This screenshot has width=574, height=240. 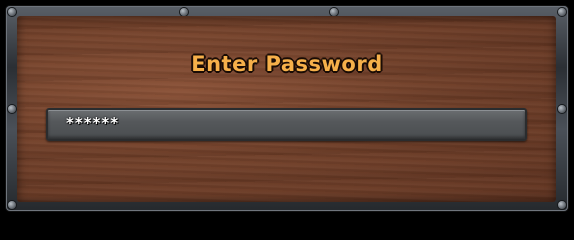 I want to click on password-input: ******, so click(x=286, y=124).